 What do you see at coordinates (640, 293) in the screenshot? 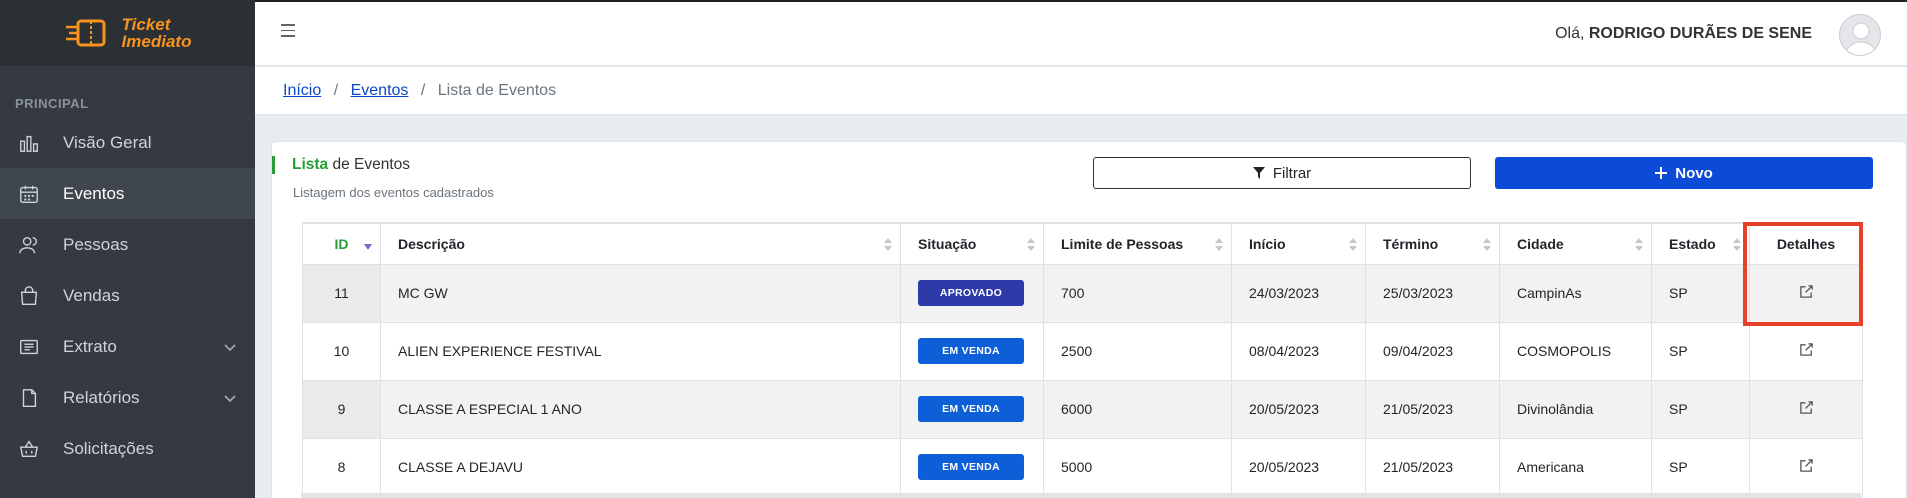
I see `cell-descricao: MC GW` at bounding box center [640, 293].